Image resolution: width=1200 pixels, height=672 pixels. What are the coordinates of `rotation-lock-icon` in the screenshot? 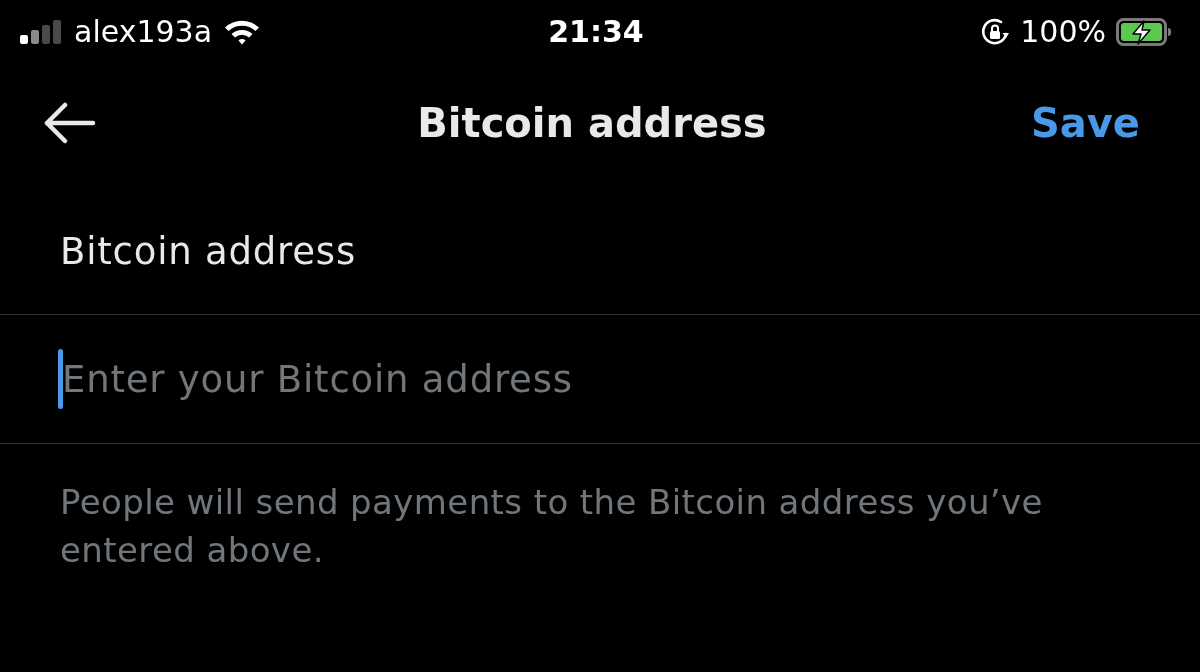 It's located at (995, 32).